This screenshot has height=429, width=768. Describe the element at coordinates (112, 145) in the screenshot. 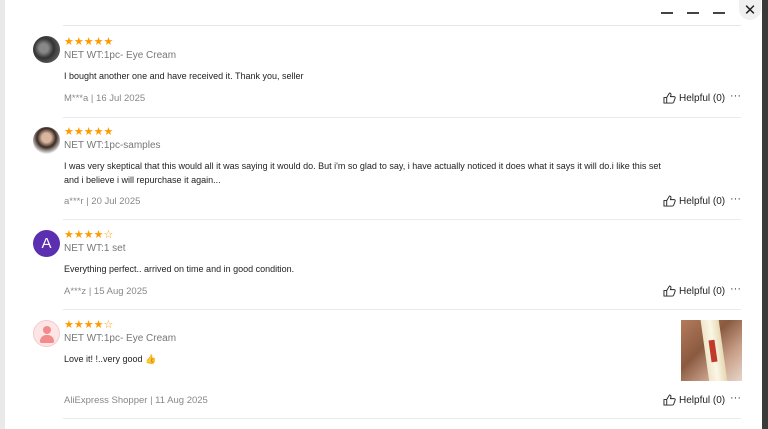

I see `product-variant: NET WT:1pc-samples` at that location.